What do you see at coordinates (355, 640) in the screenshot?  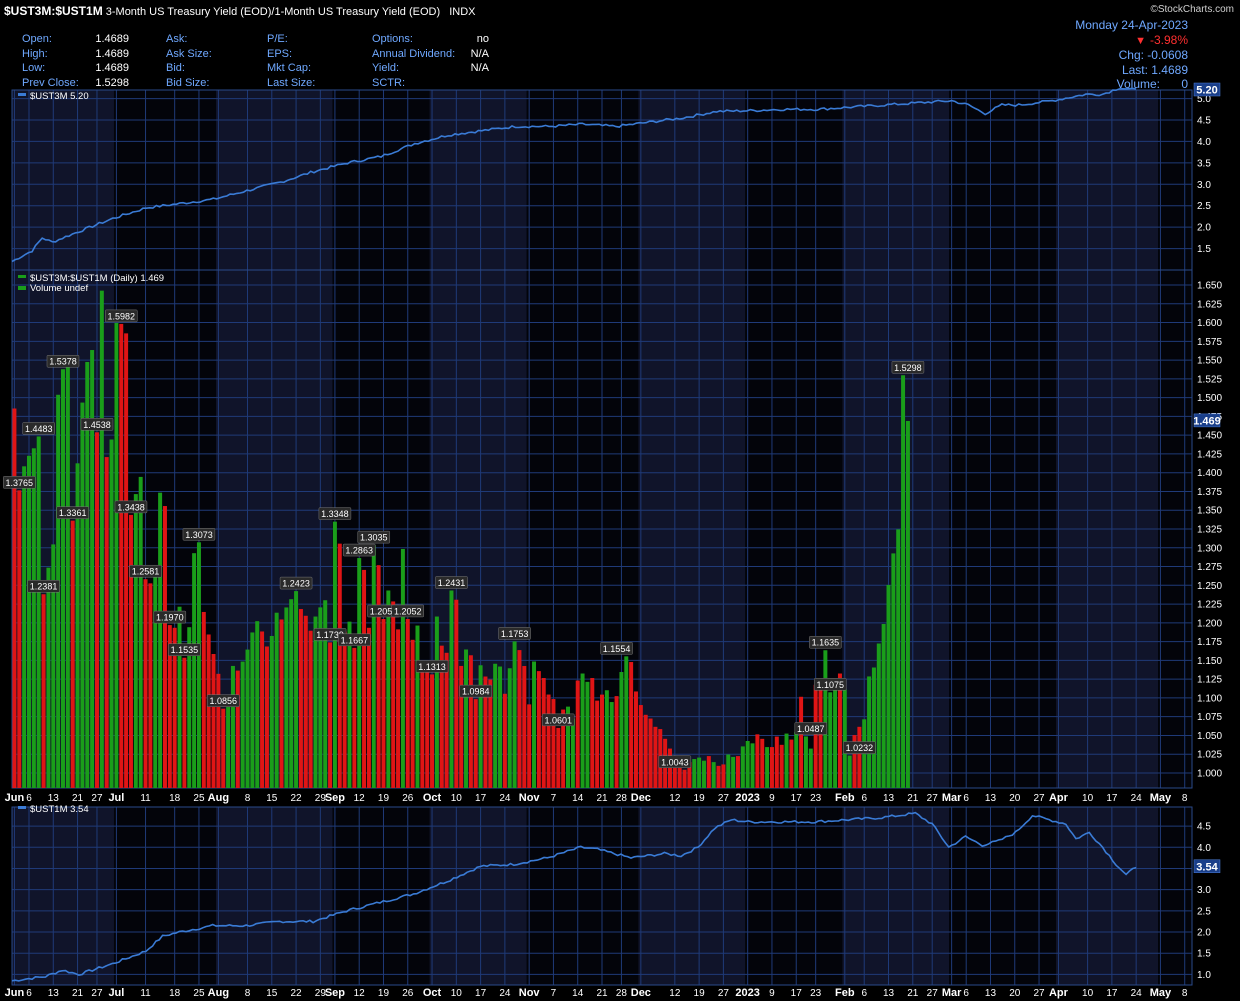 I see `point-label-text: 1.1667` at bounding box center [355, 640].